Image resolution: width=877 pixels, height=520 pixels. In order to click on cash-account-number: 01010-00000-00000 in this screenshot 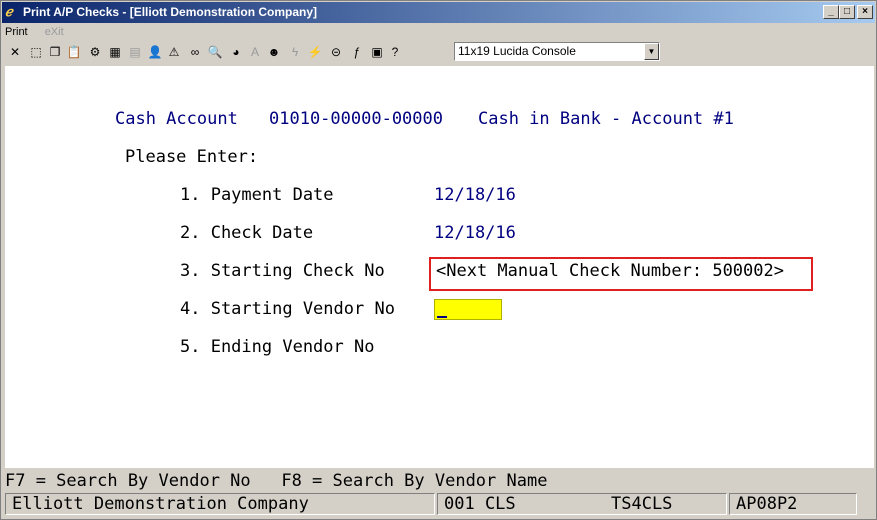, I will do `click(356, 119)`.